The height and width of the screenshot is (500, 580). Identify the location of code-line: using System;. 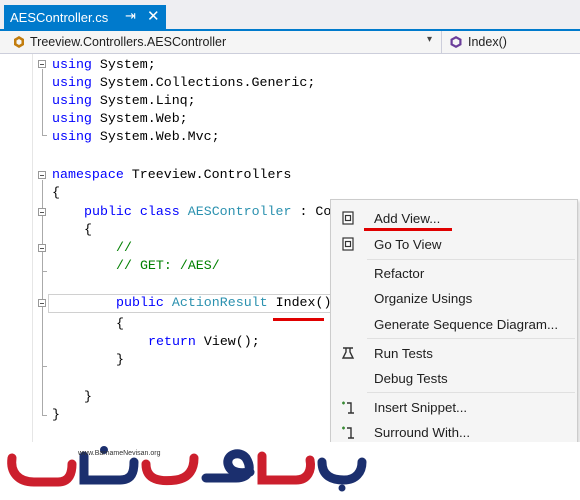
(104, 64).